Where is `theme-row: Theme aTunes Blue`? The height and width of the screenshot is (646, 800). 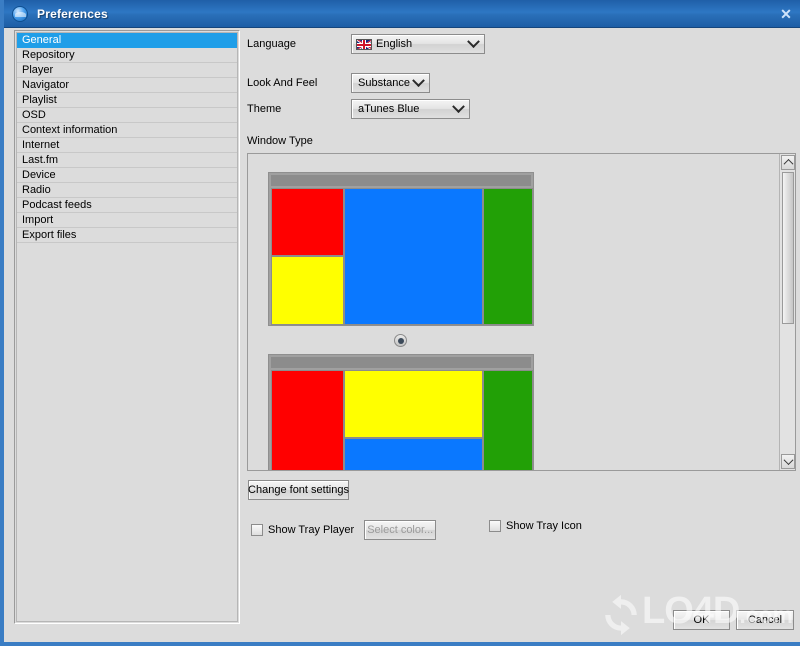
theme-row: Theme aTunes Blue is located at coordinates (358, 109).